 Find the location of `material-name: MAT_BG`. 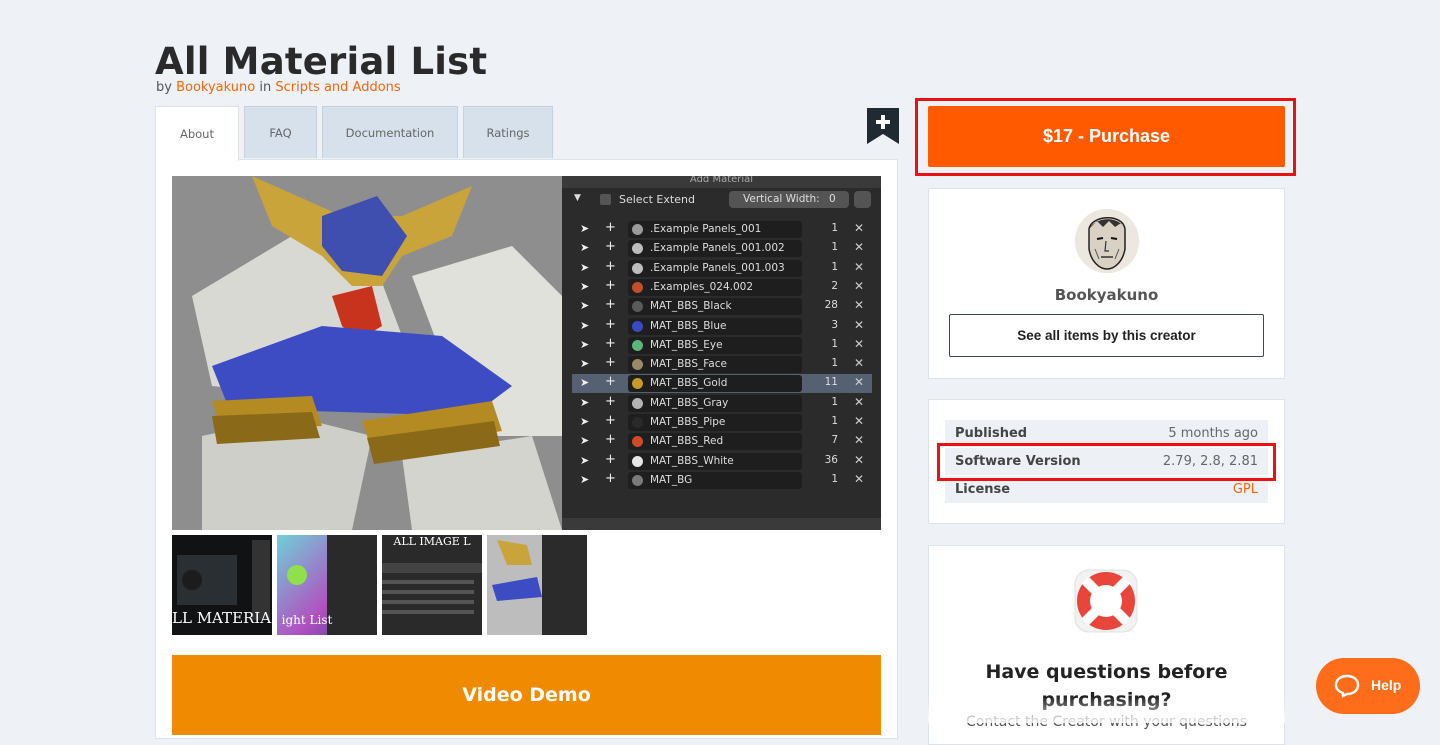

material-name: MAT_BG is located at coordinates (715, 480).